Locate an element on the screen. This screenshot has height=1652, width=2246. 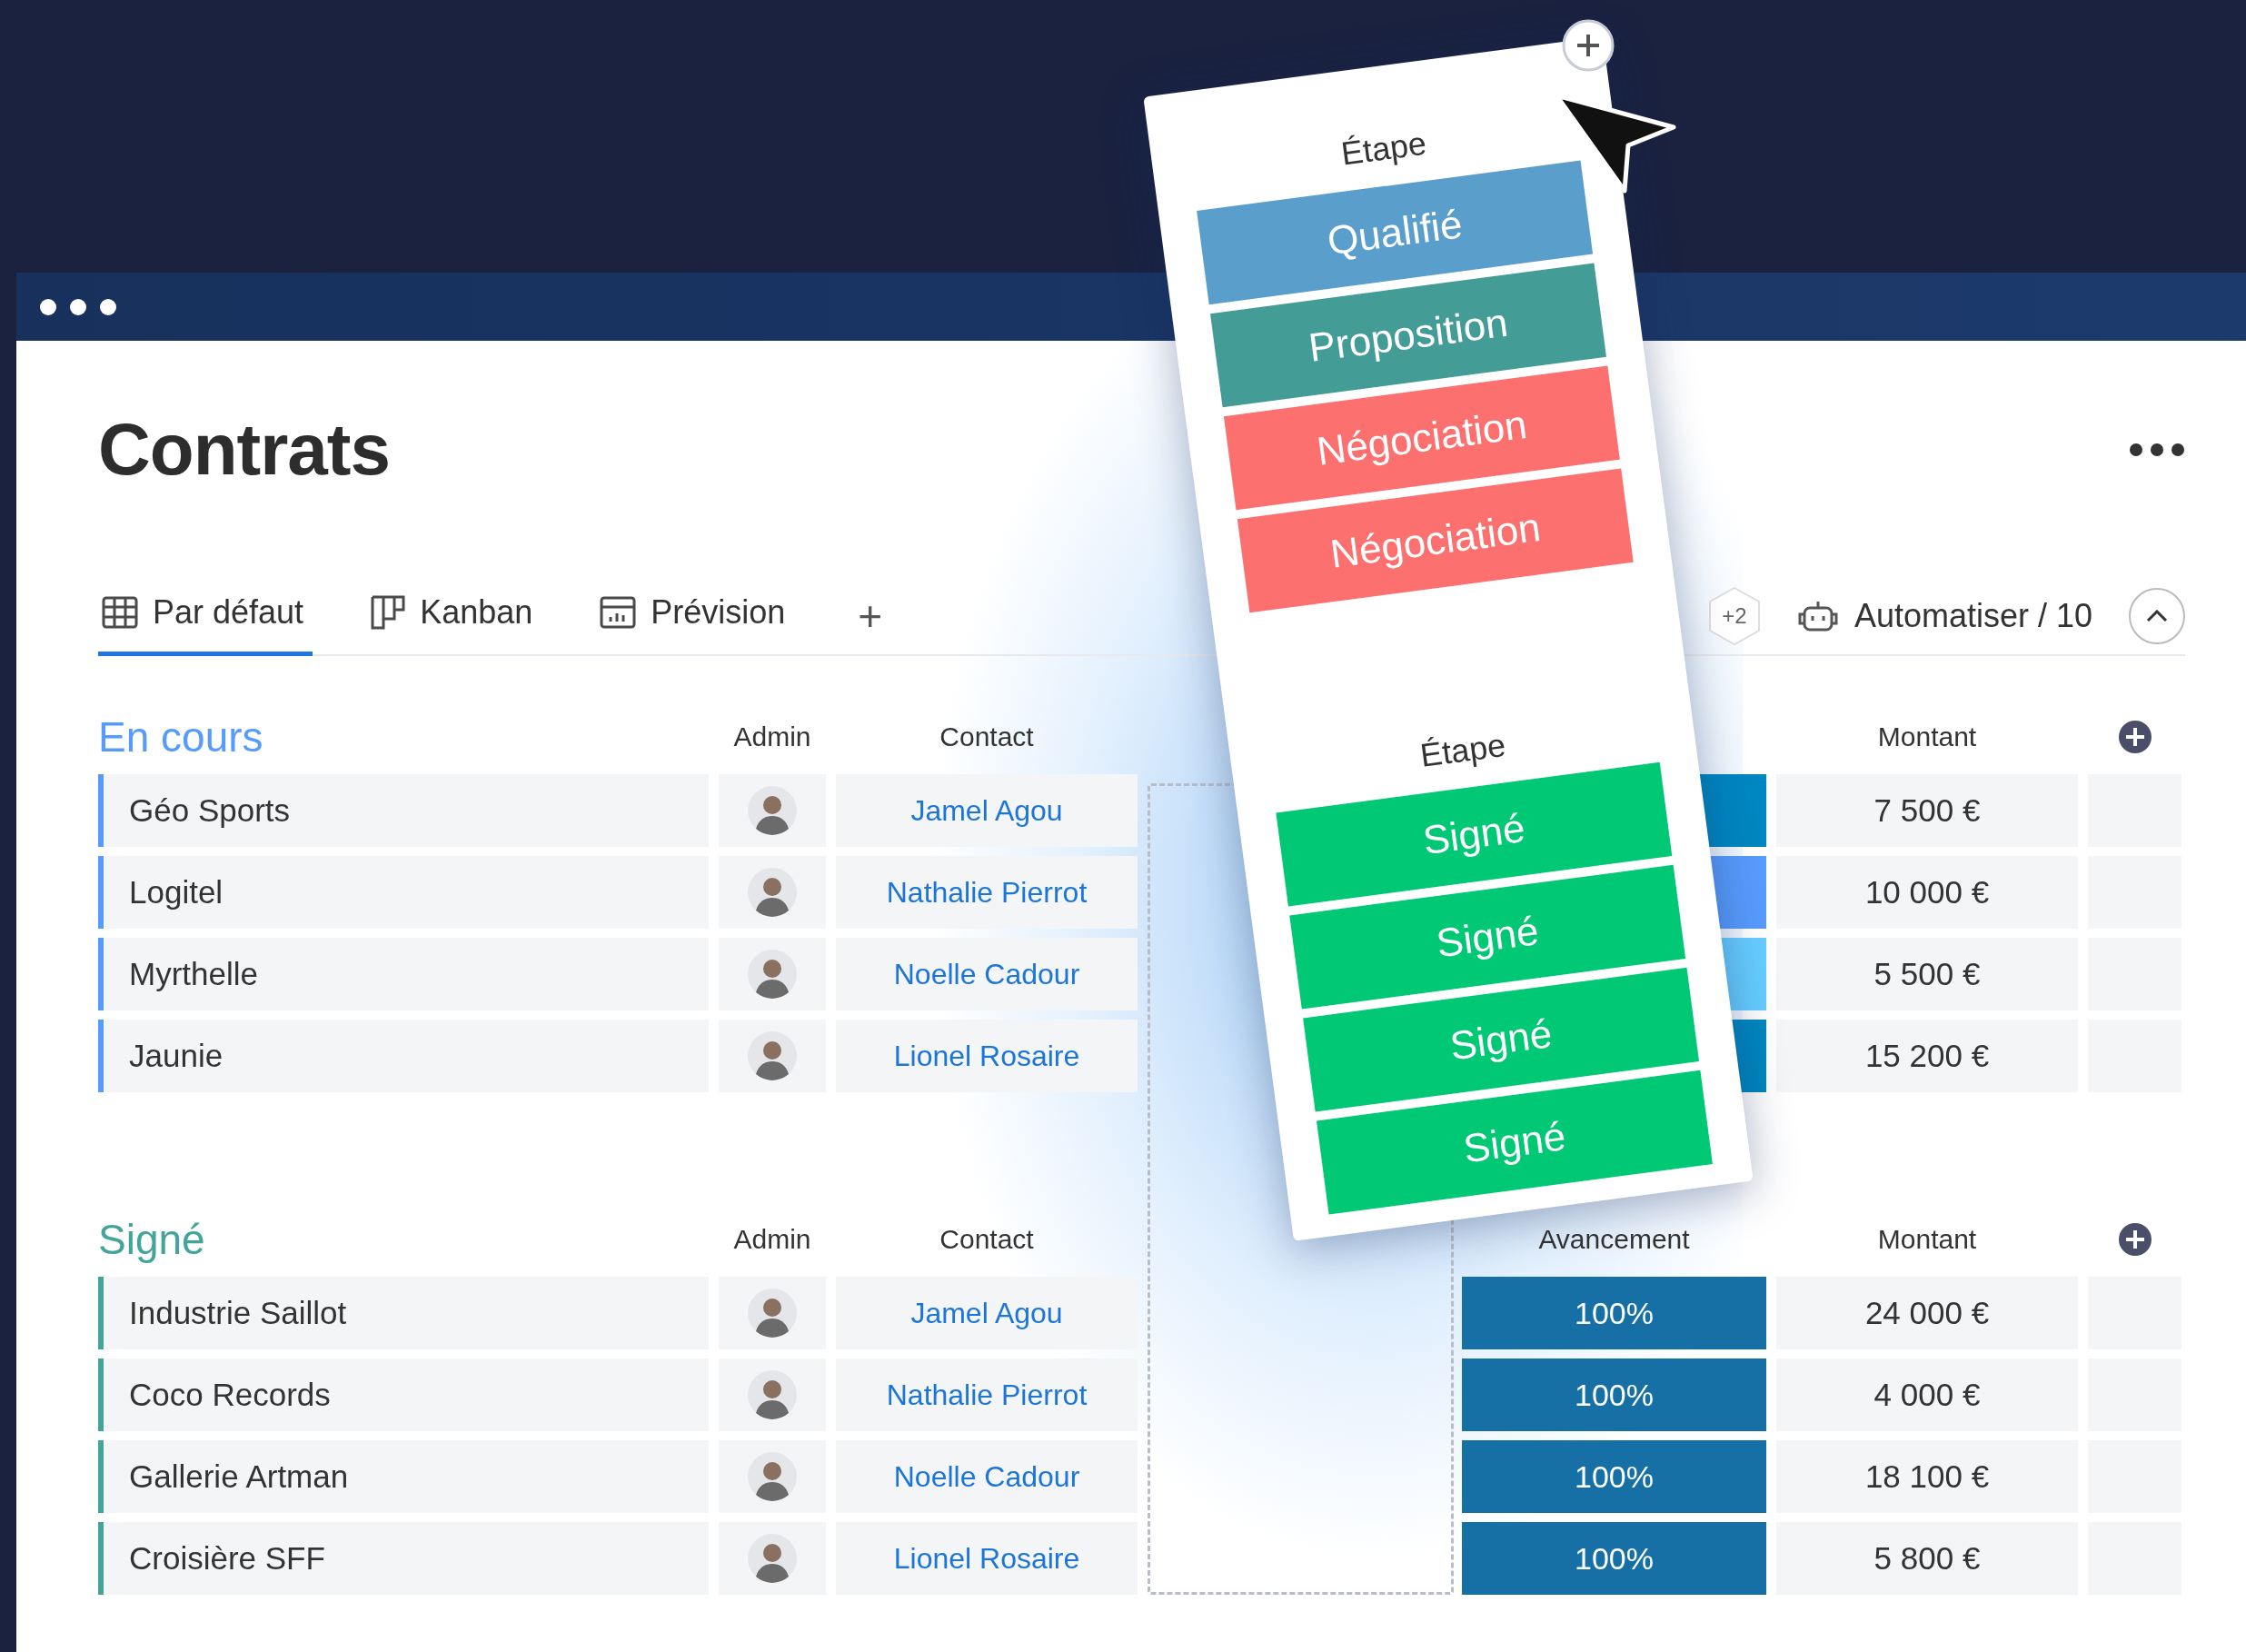
amount-cell: 15 200 € is located at coordinates (1927, 1056).